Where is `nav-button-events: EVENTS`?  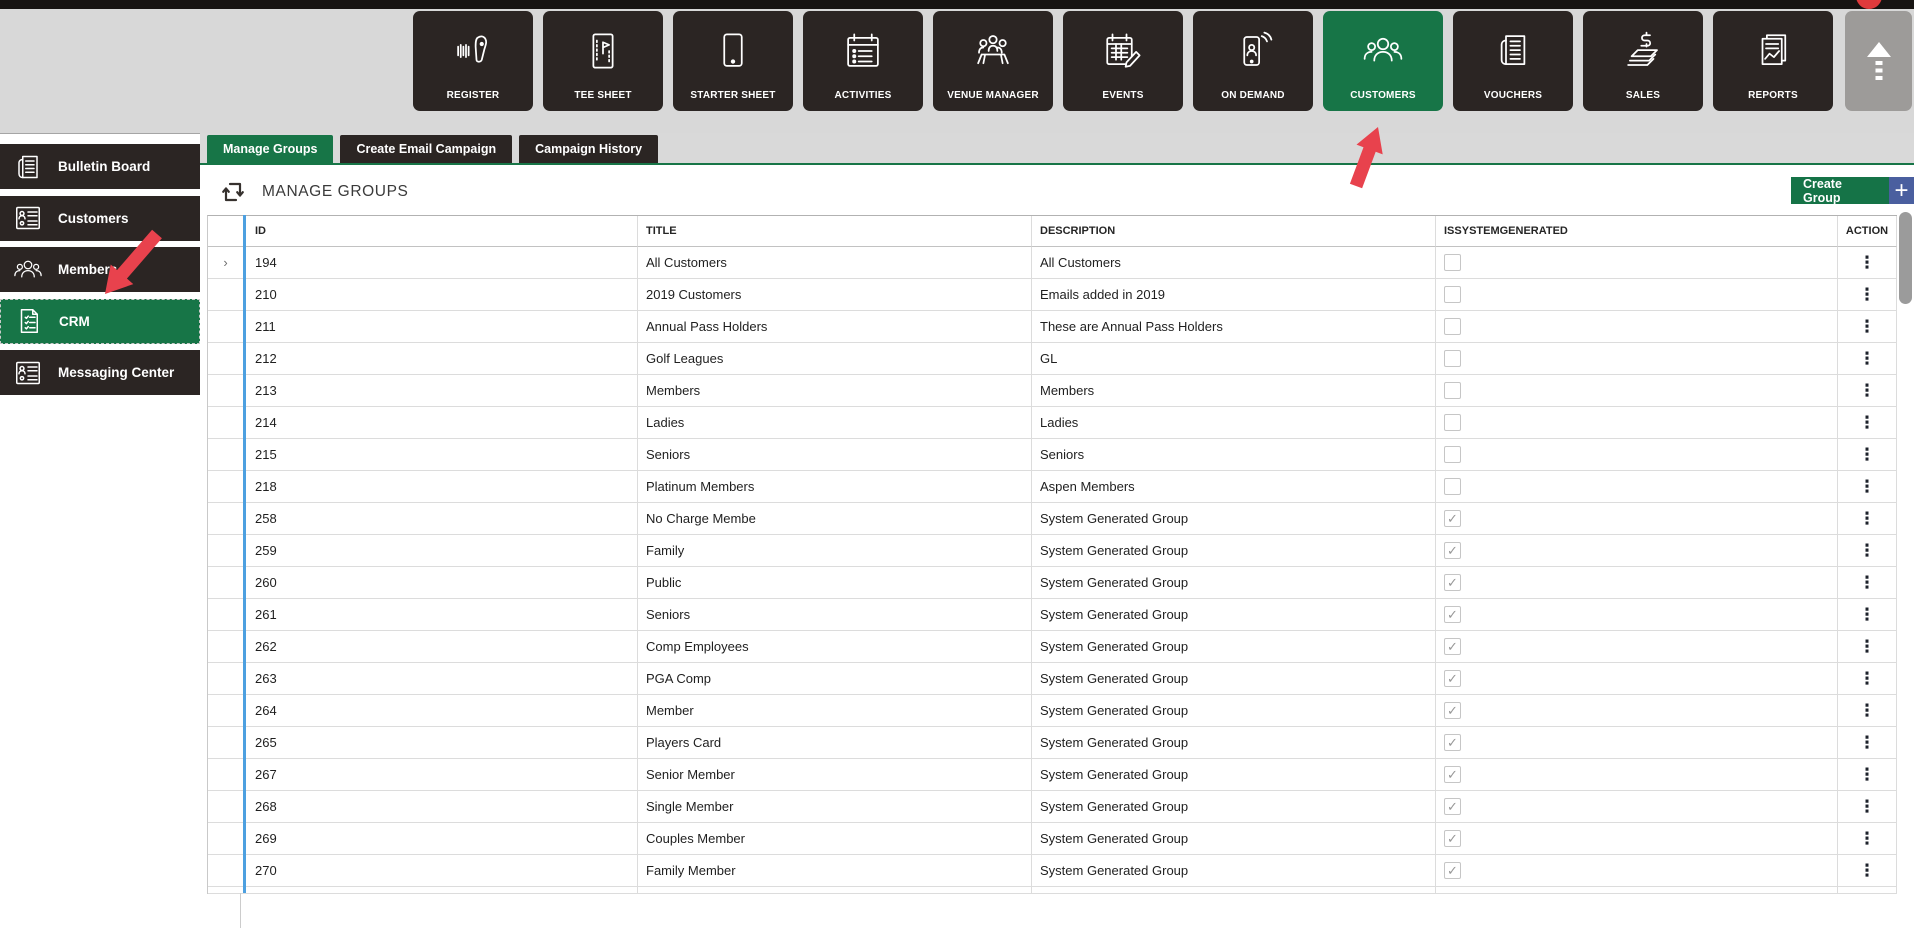 nav-button-events: EVENTS is located at coordinates (1123, 61).